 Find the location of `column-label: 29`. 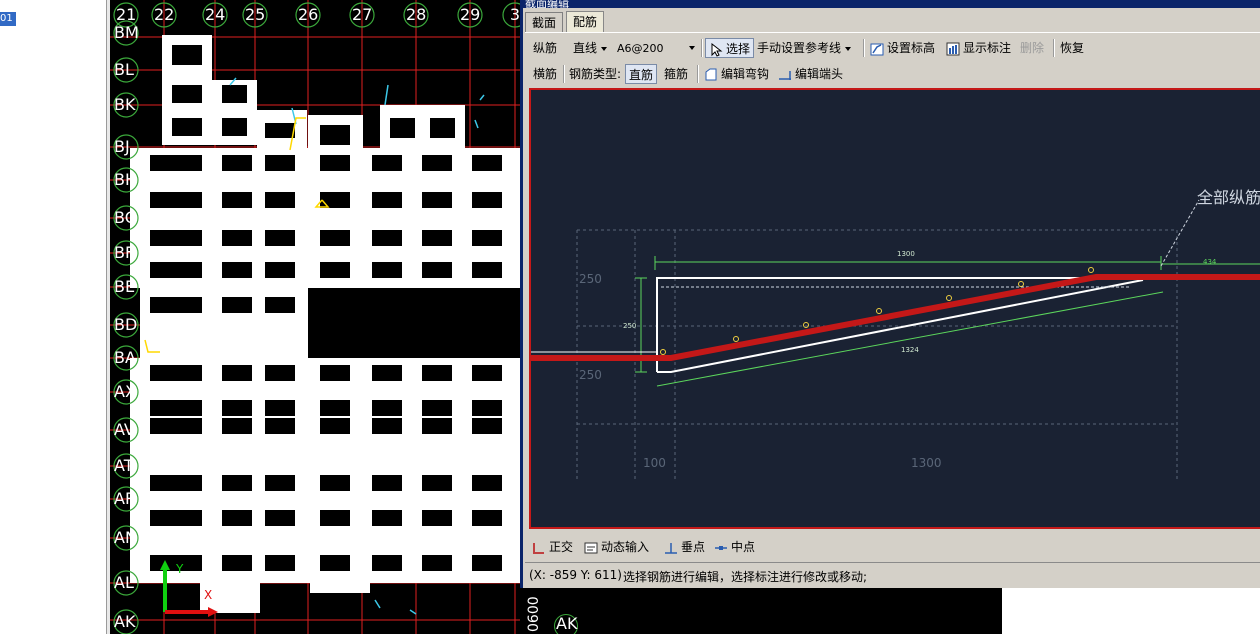

column-label: 29 is located at coordinates (470, 14).